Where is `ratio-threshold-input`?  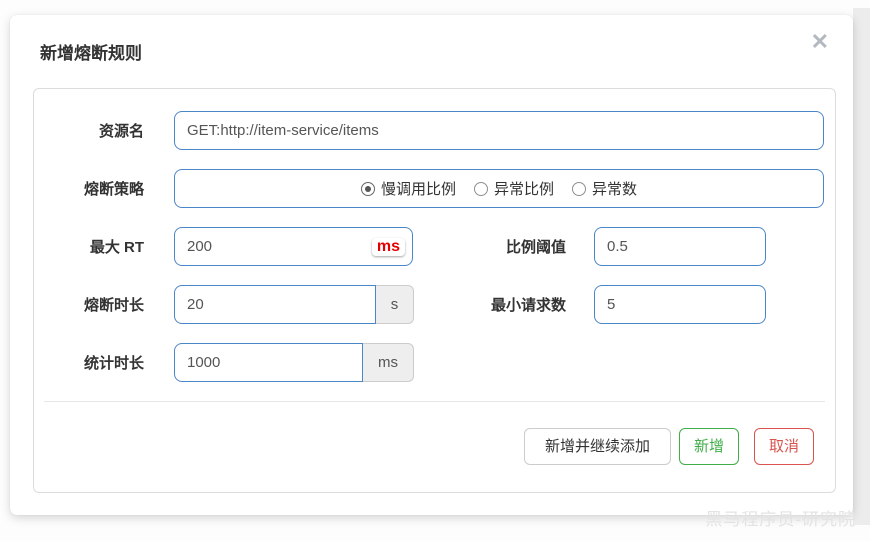
ratio-threshold-input is located at coordinates (680, 246).